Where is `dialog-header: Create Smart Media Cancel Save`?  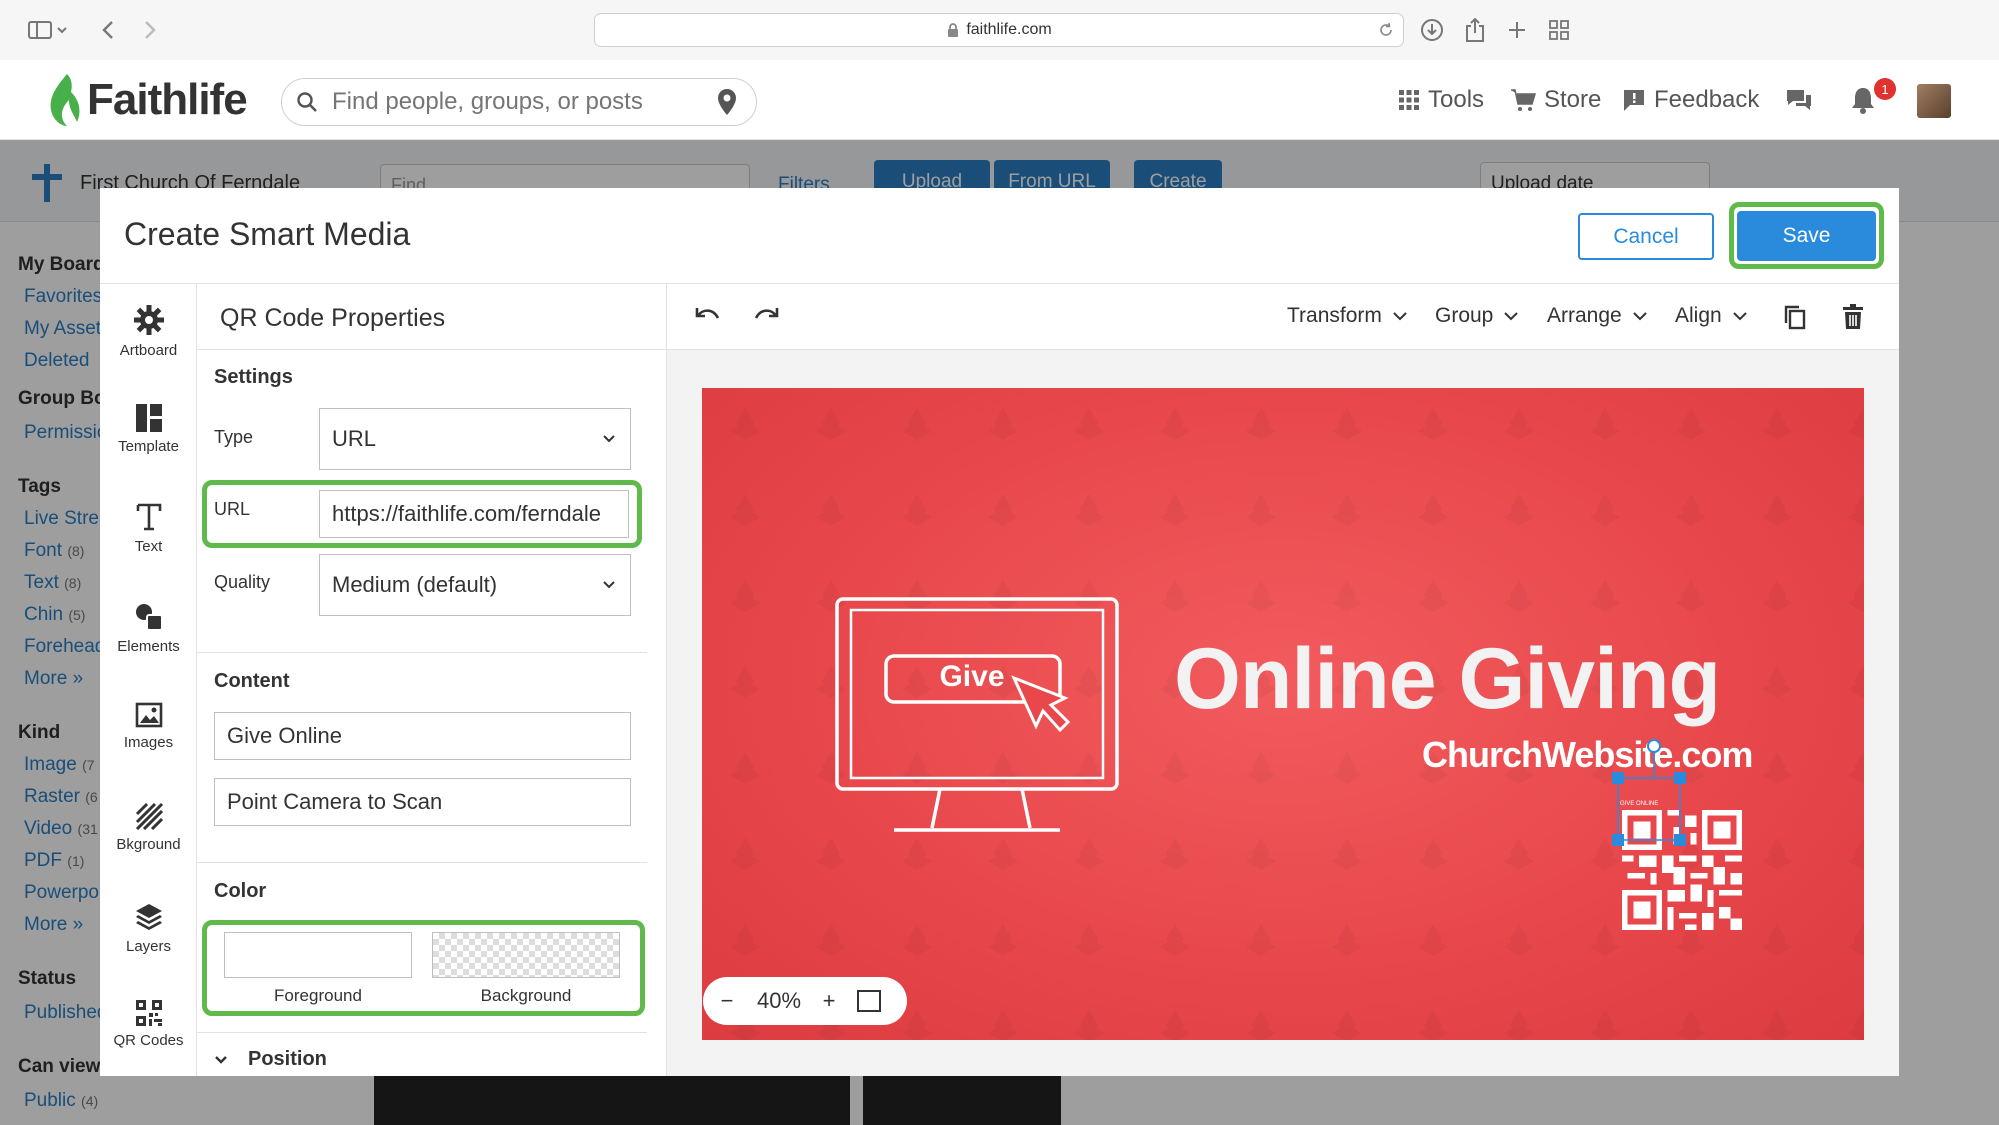
dialog-header: Create Smart Media Cancel Save is located at coordinates (999, 236).